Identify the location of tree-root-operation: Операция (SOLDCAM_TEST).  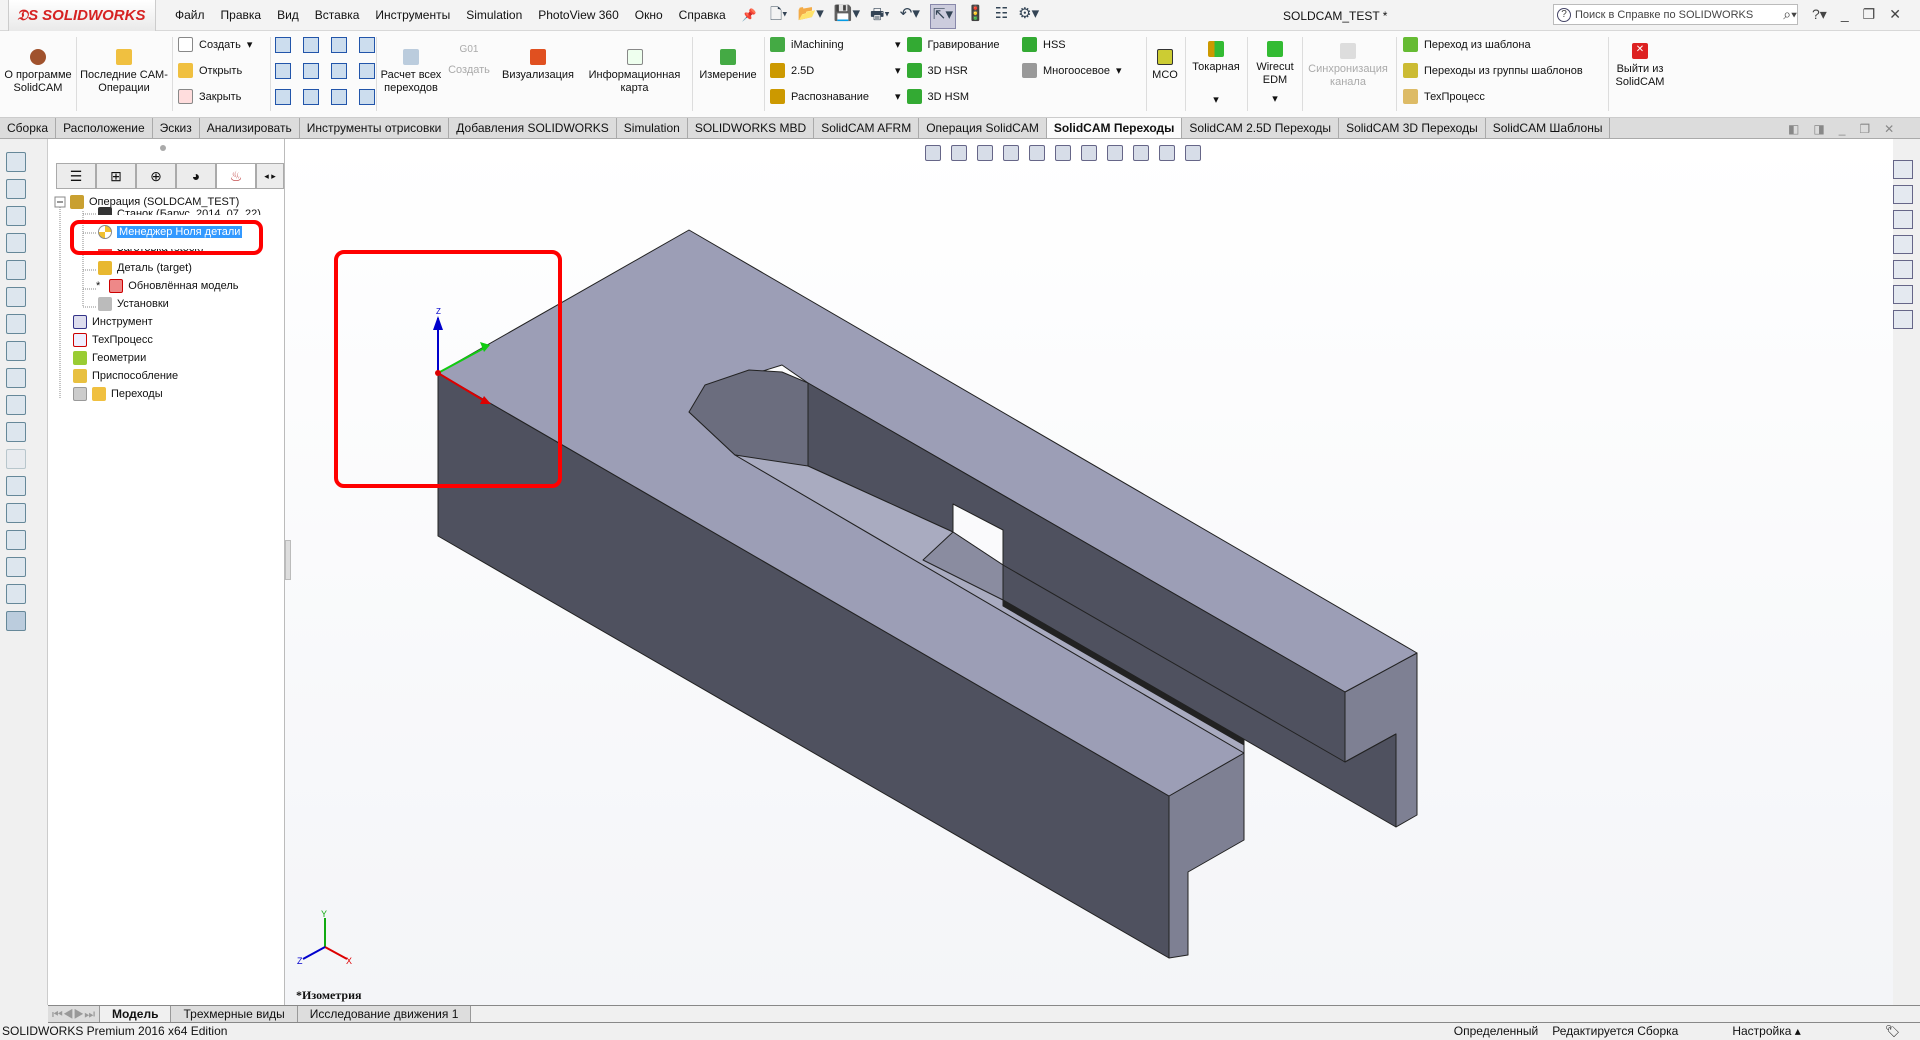
(154, 202).